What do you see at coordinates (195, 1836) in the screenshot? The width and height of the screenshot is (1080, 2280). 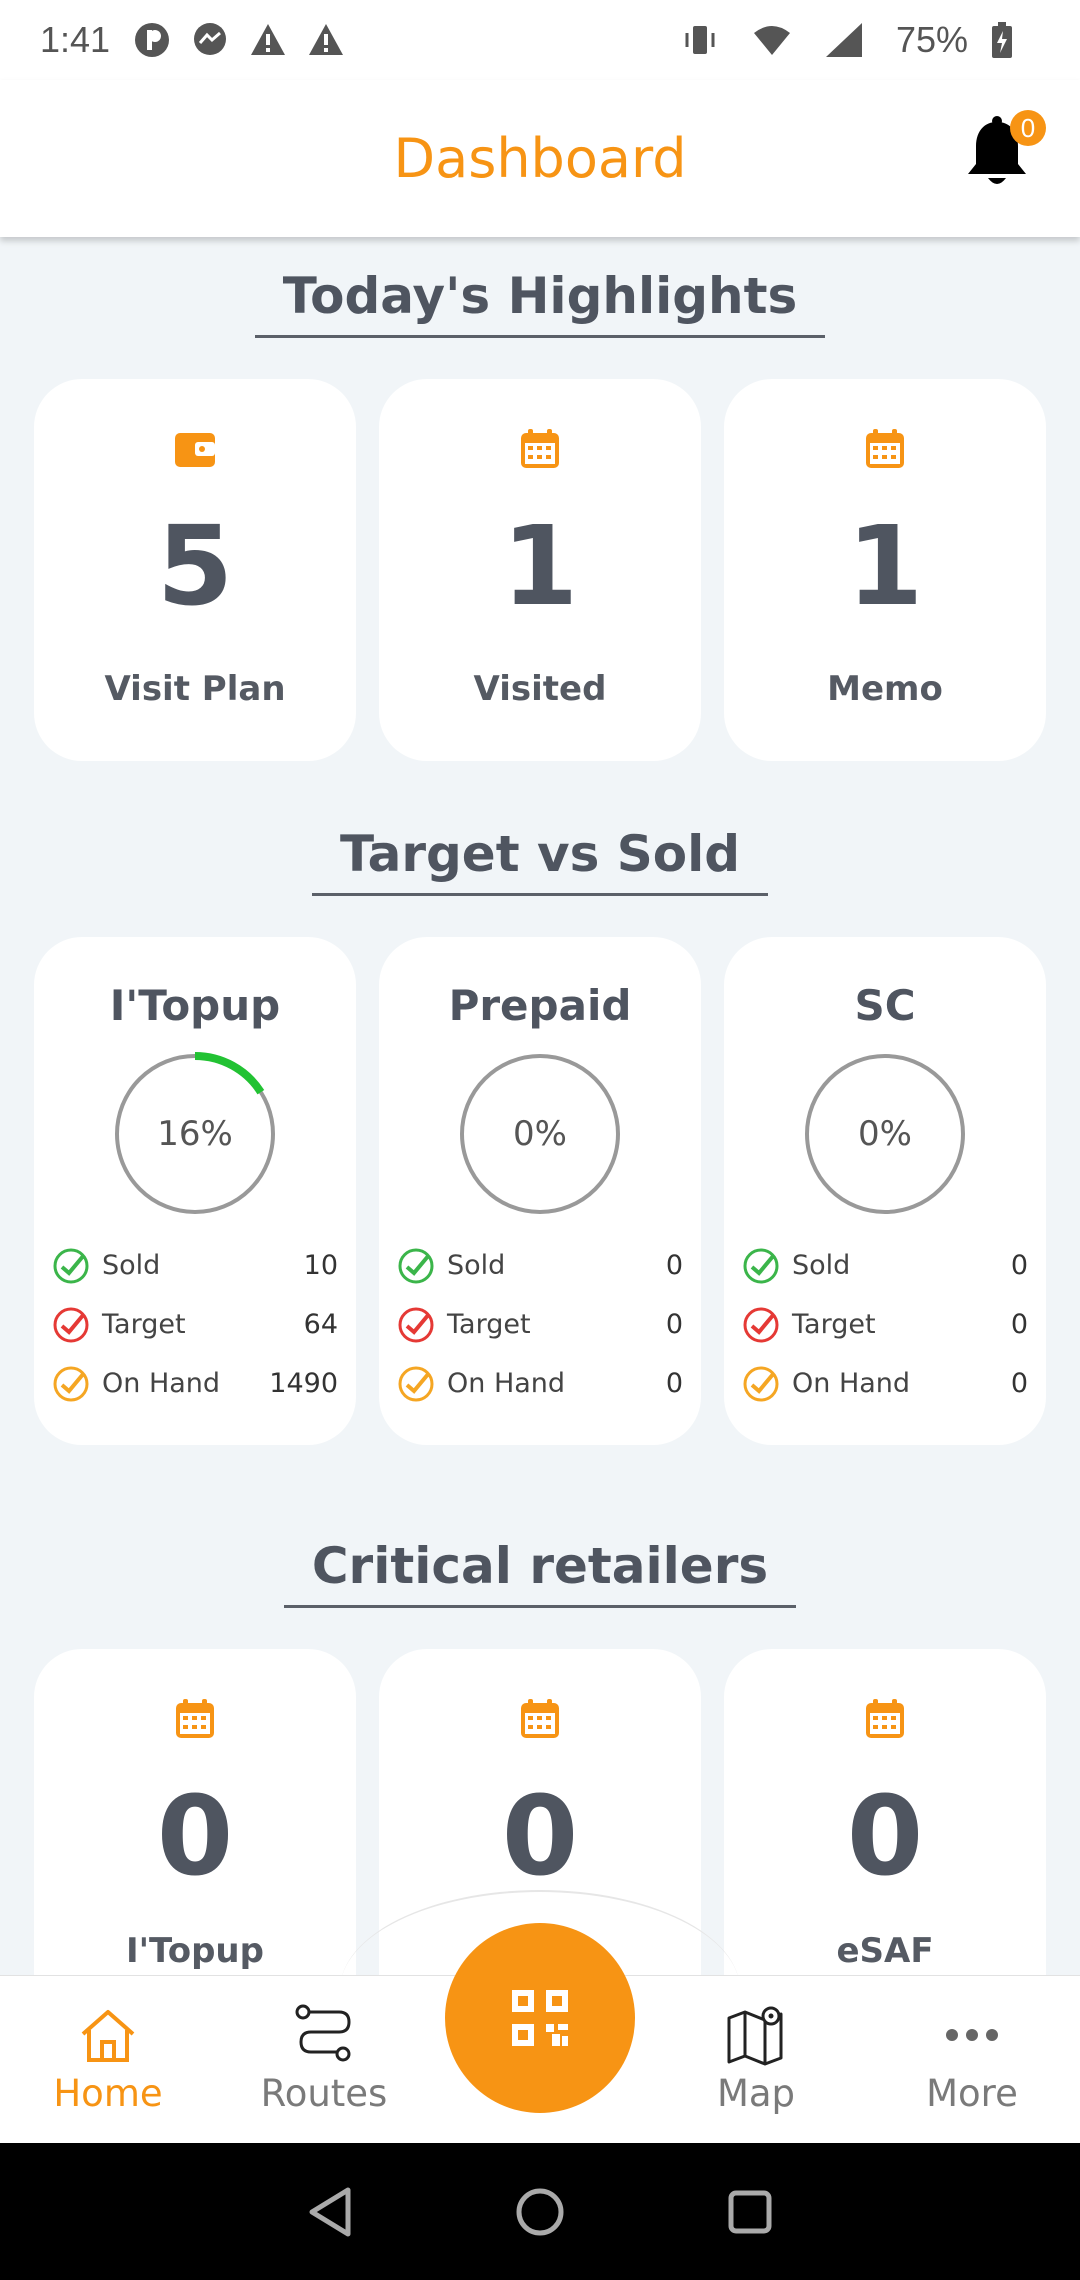 I see `critical-itopup-value: 0` at bounding box center [195, 1836].